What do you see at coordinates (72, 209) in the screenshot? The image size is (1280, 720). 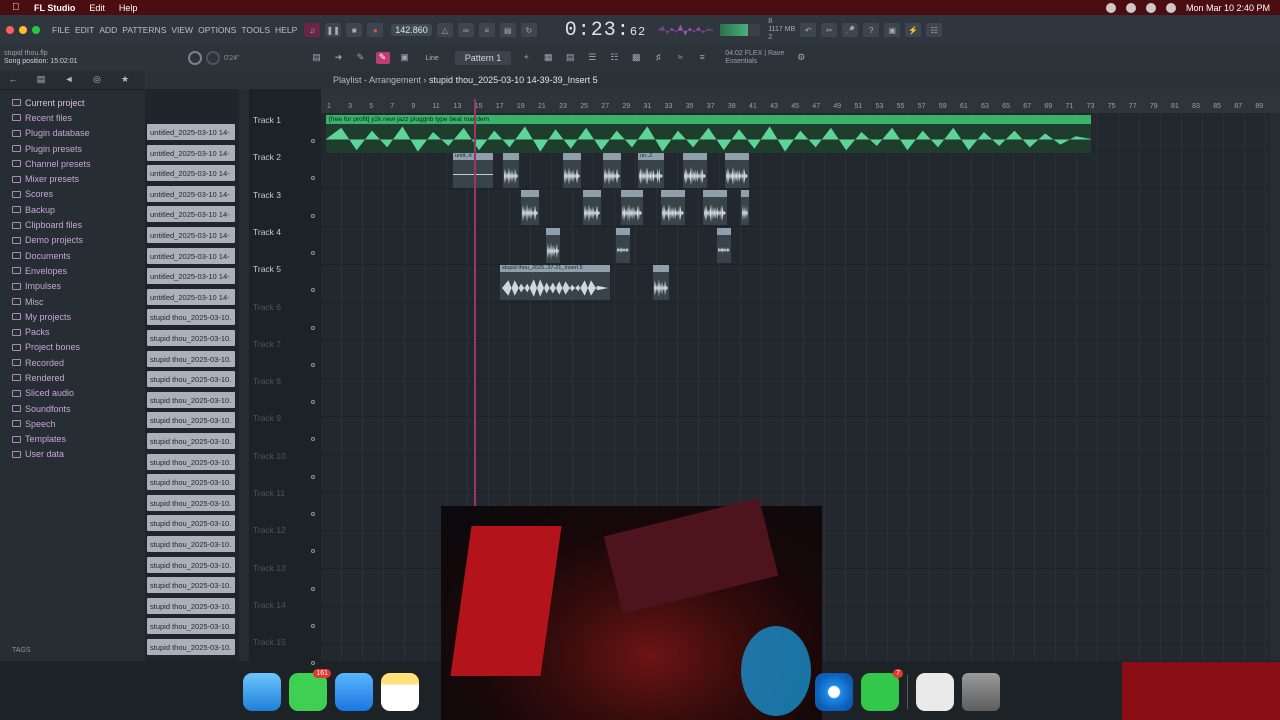 I see `browser-item: Backup` at bounding box center [72, 209].